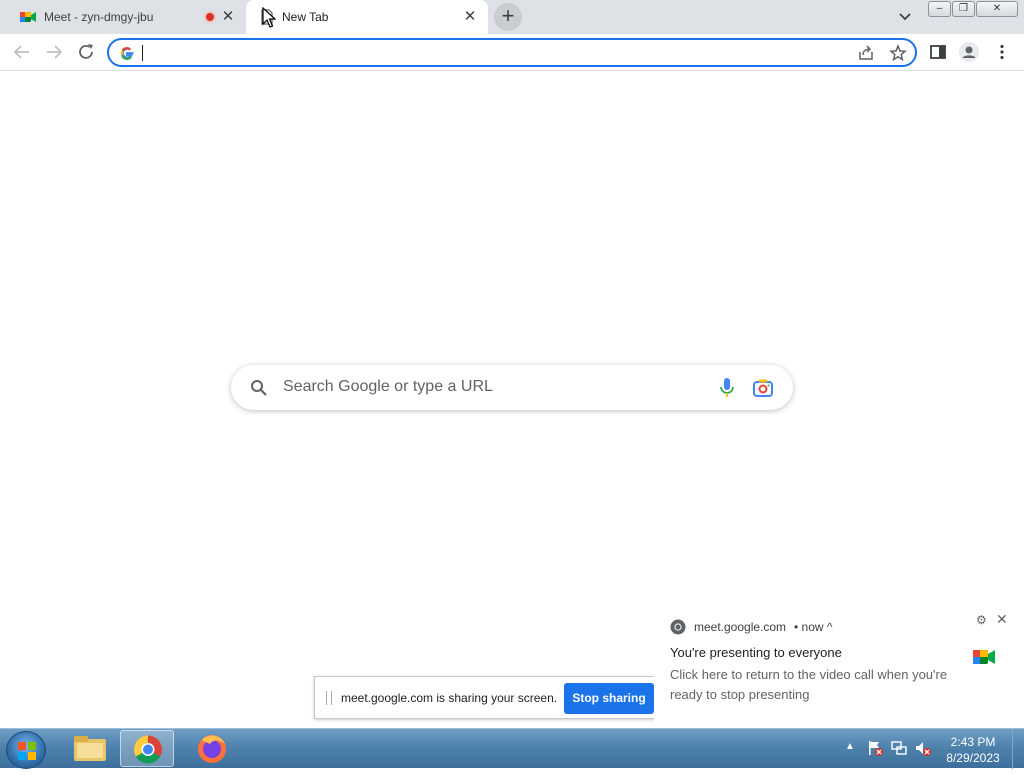 The image size is (1024, 775). What do you see at coordinates (763, 388) in the screenshot?
I see `google-lens-icon` at bounding box center [763, 388].